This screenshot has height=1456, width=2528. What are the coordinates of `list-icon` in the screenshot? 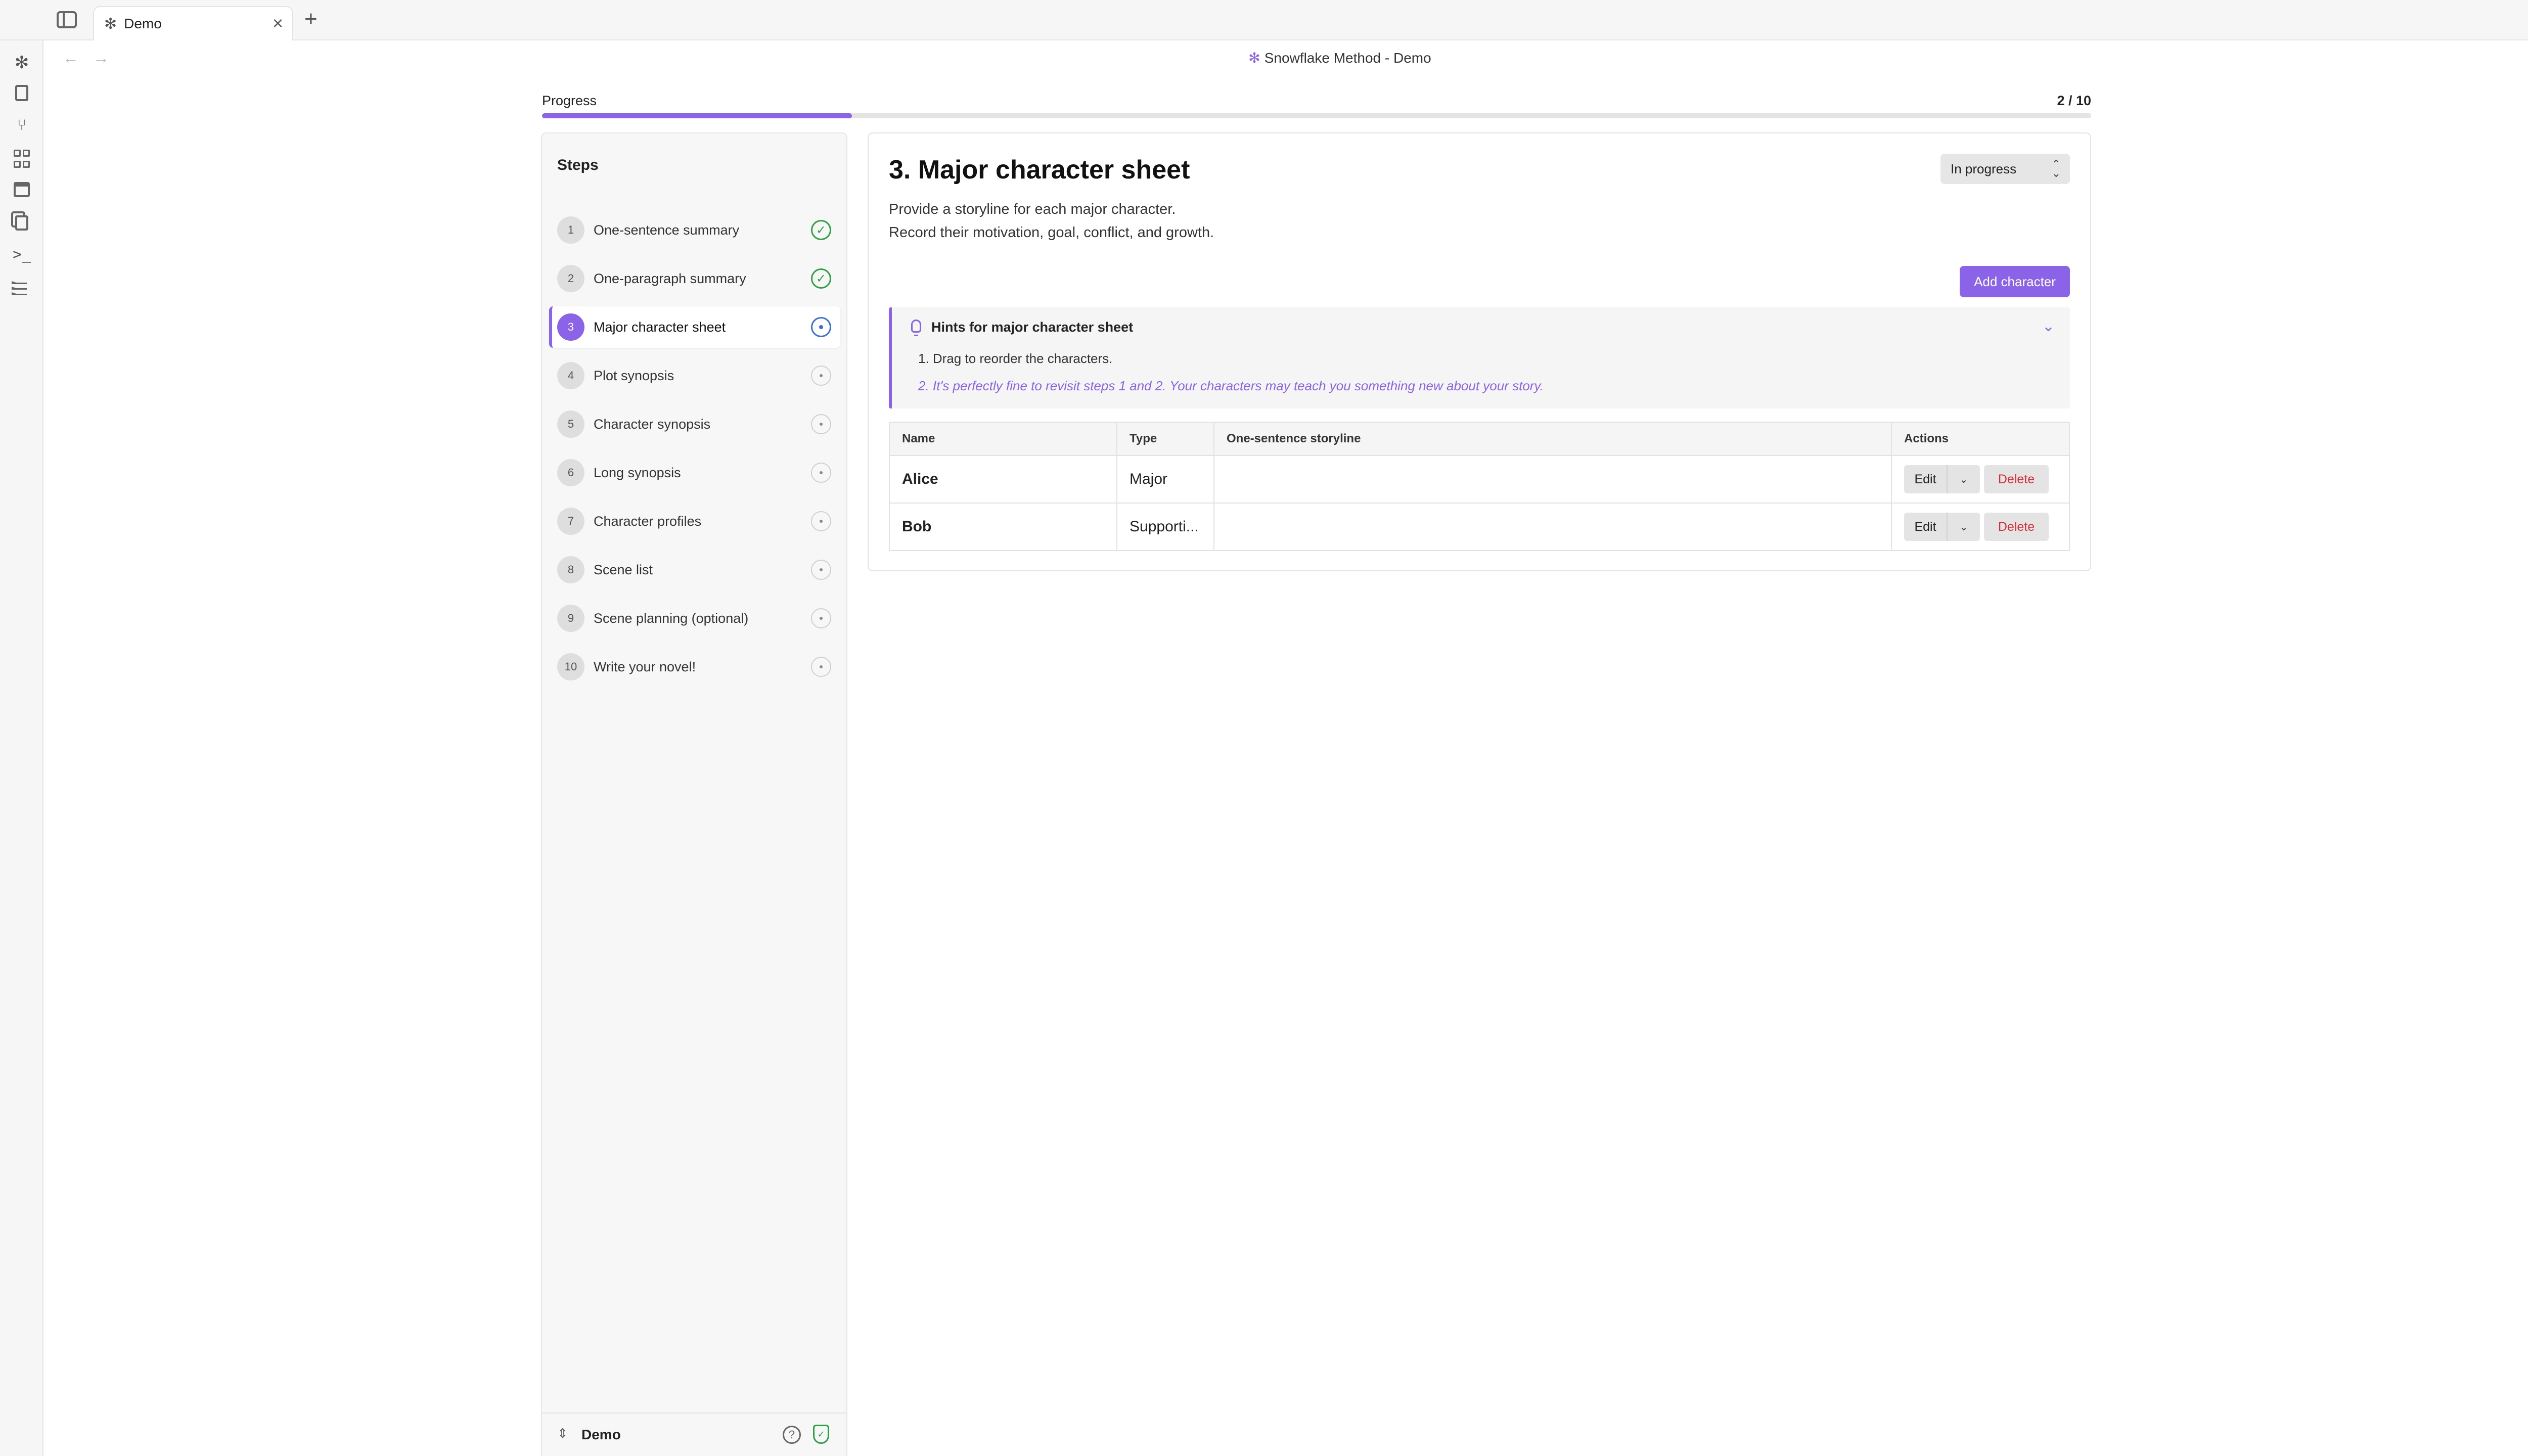 It's located at (22, 288).